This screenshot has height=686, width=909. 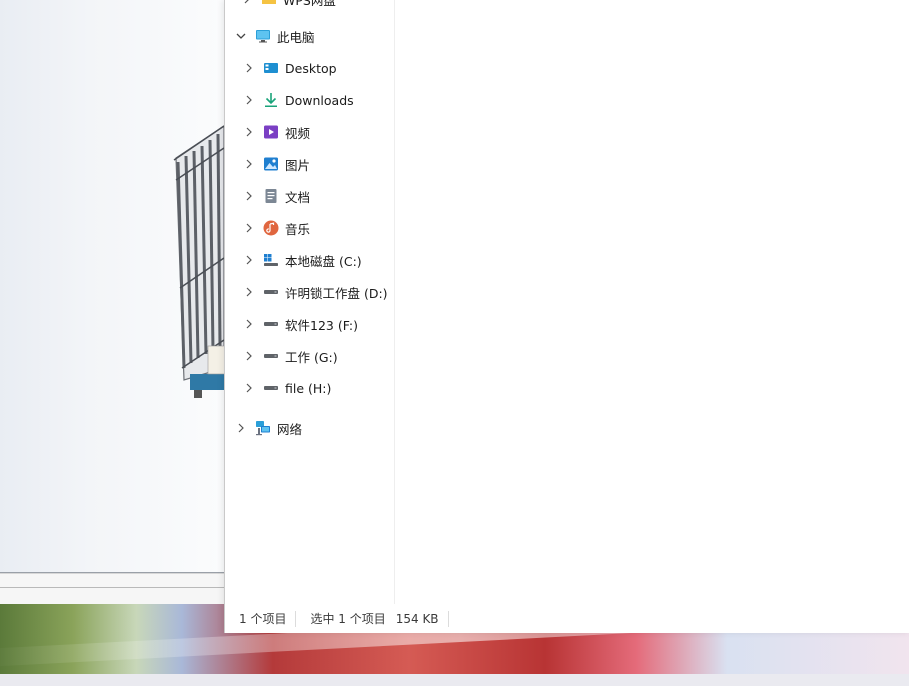 I want to click on tree-item-label: Desktop, so click(x=311, y=68).